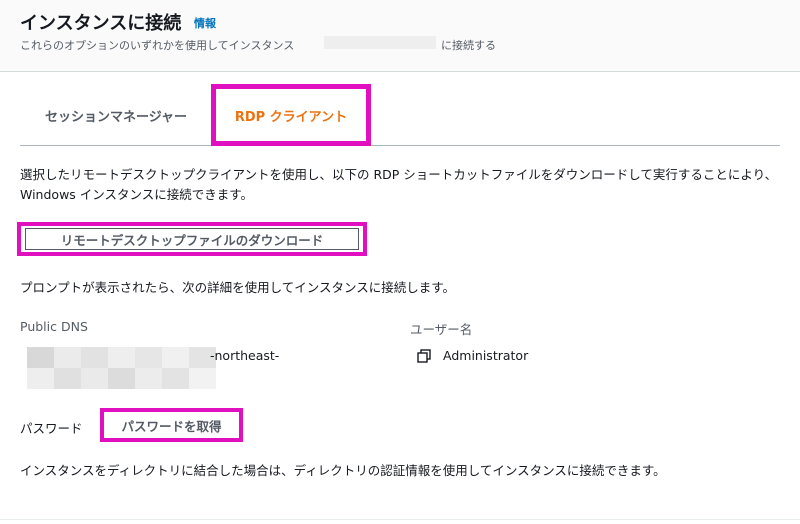 Image resolution: width=800 pixels, height=524 pixels. Describe the element at coordinates (486, 355) in the screenshot. I see `username-value: Administrator` at that location.